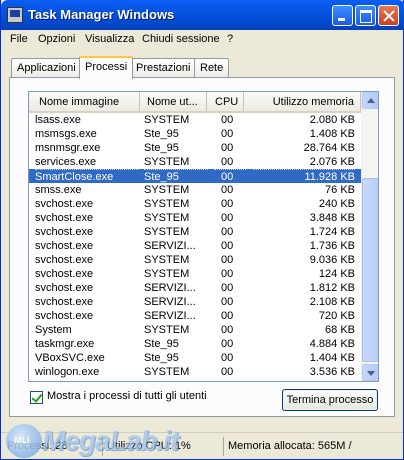 This screenshot has height=460, width=404. I want to click on process-memory: 2.076 KB, so click(332, 162).